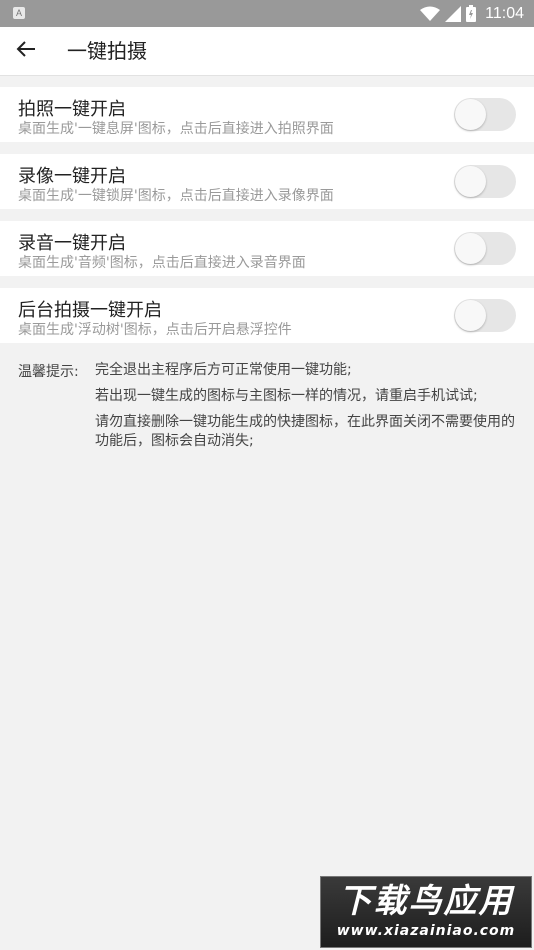 The height and width of the screenshot is (950, 534). What do you see at coordinates (223, 370) in the screenshot?
I see `tip-line: 完全退出主程序后方可正常使用一键功能;` at bounding box center [223, 370].